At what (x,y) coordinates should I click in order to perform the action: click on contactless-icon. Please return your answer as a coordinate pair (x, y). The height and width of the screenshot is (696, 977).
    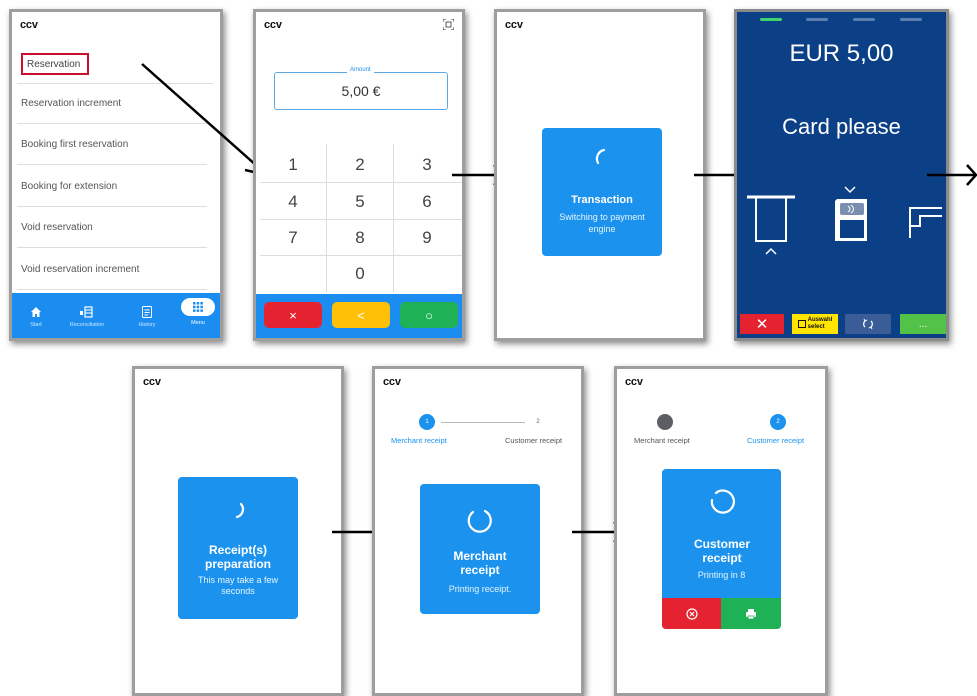
    Looking at the image, I should click on (851, 213).